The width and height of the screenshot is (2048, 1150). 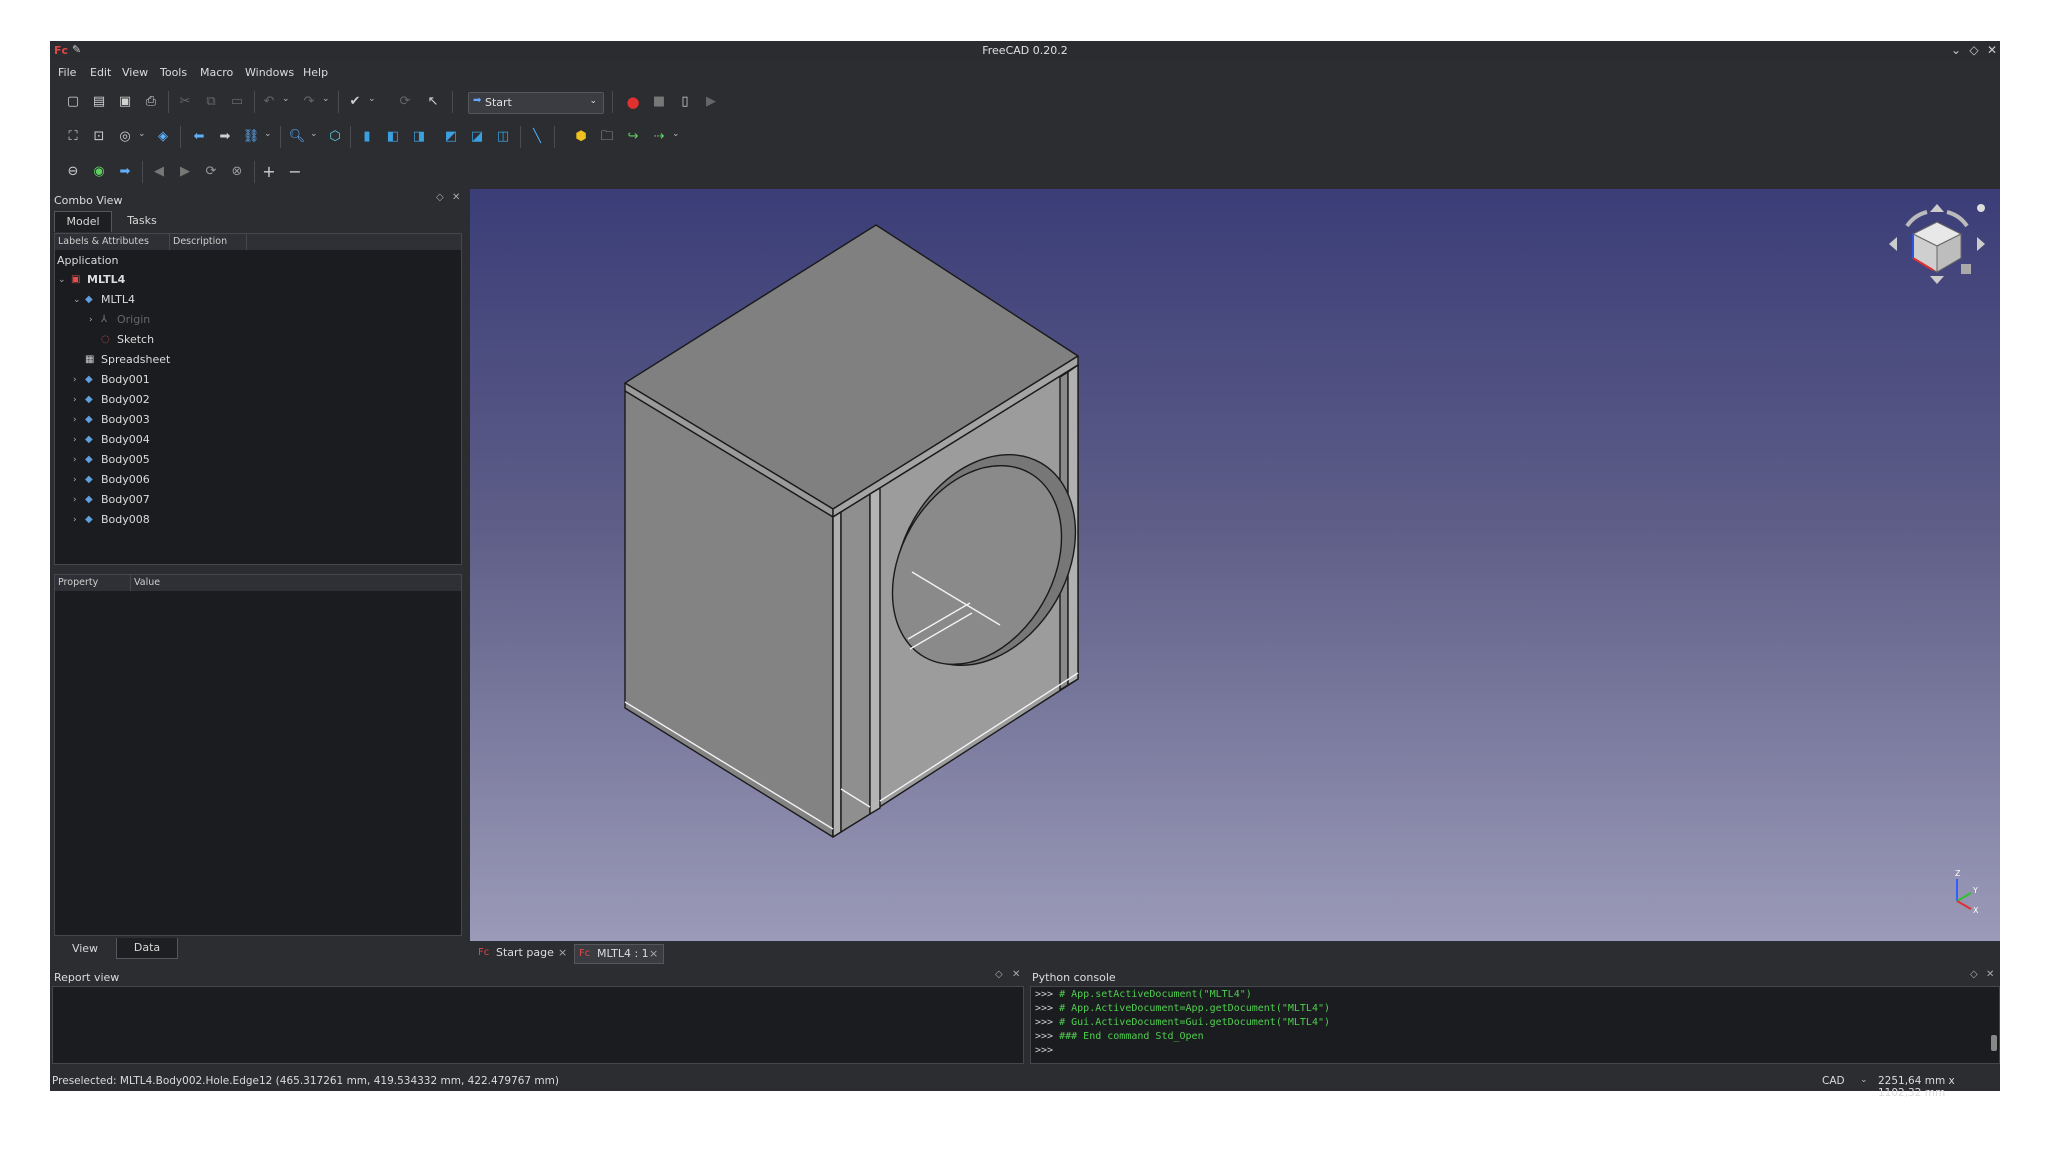 What do you see at coordinates (255, 360) in the screenshot?
I see `tree-item-spreadsheet: ▦ Spreadsheet` at bounding box center [255, 360].